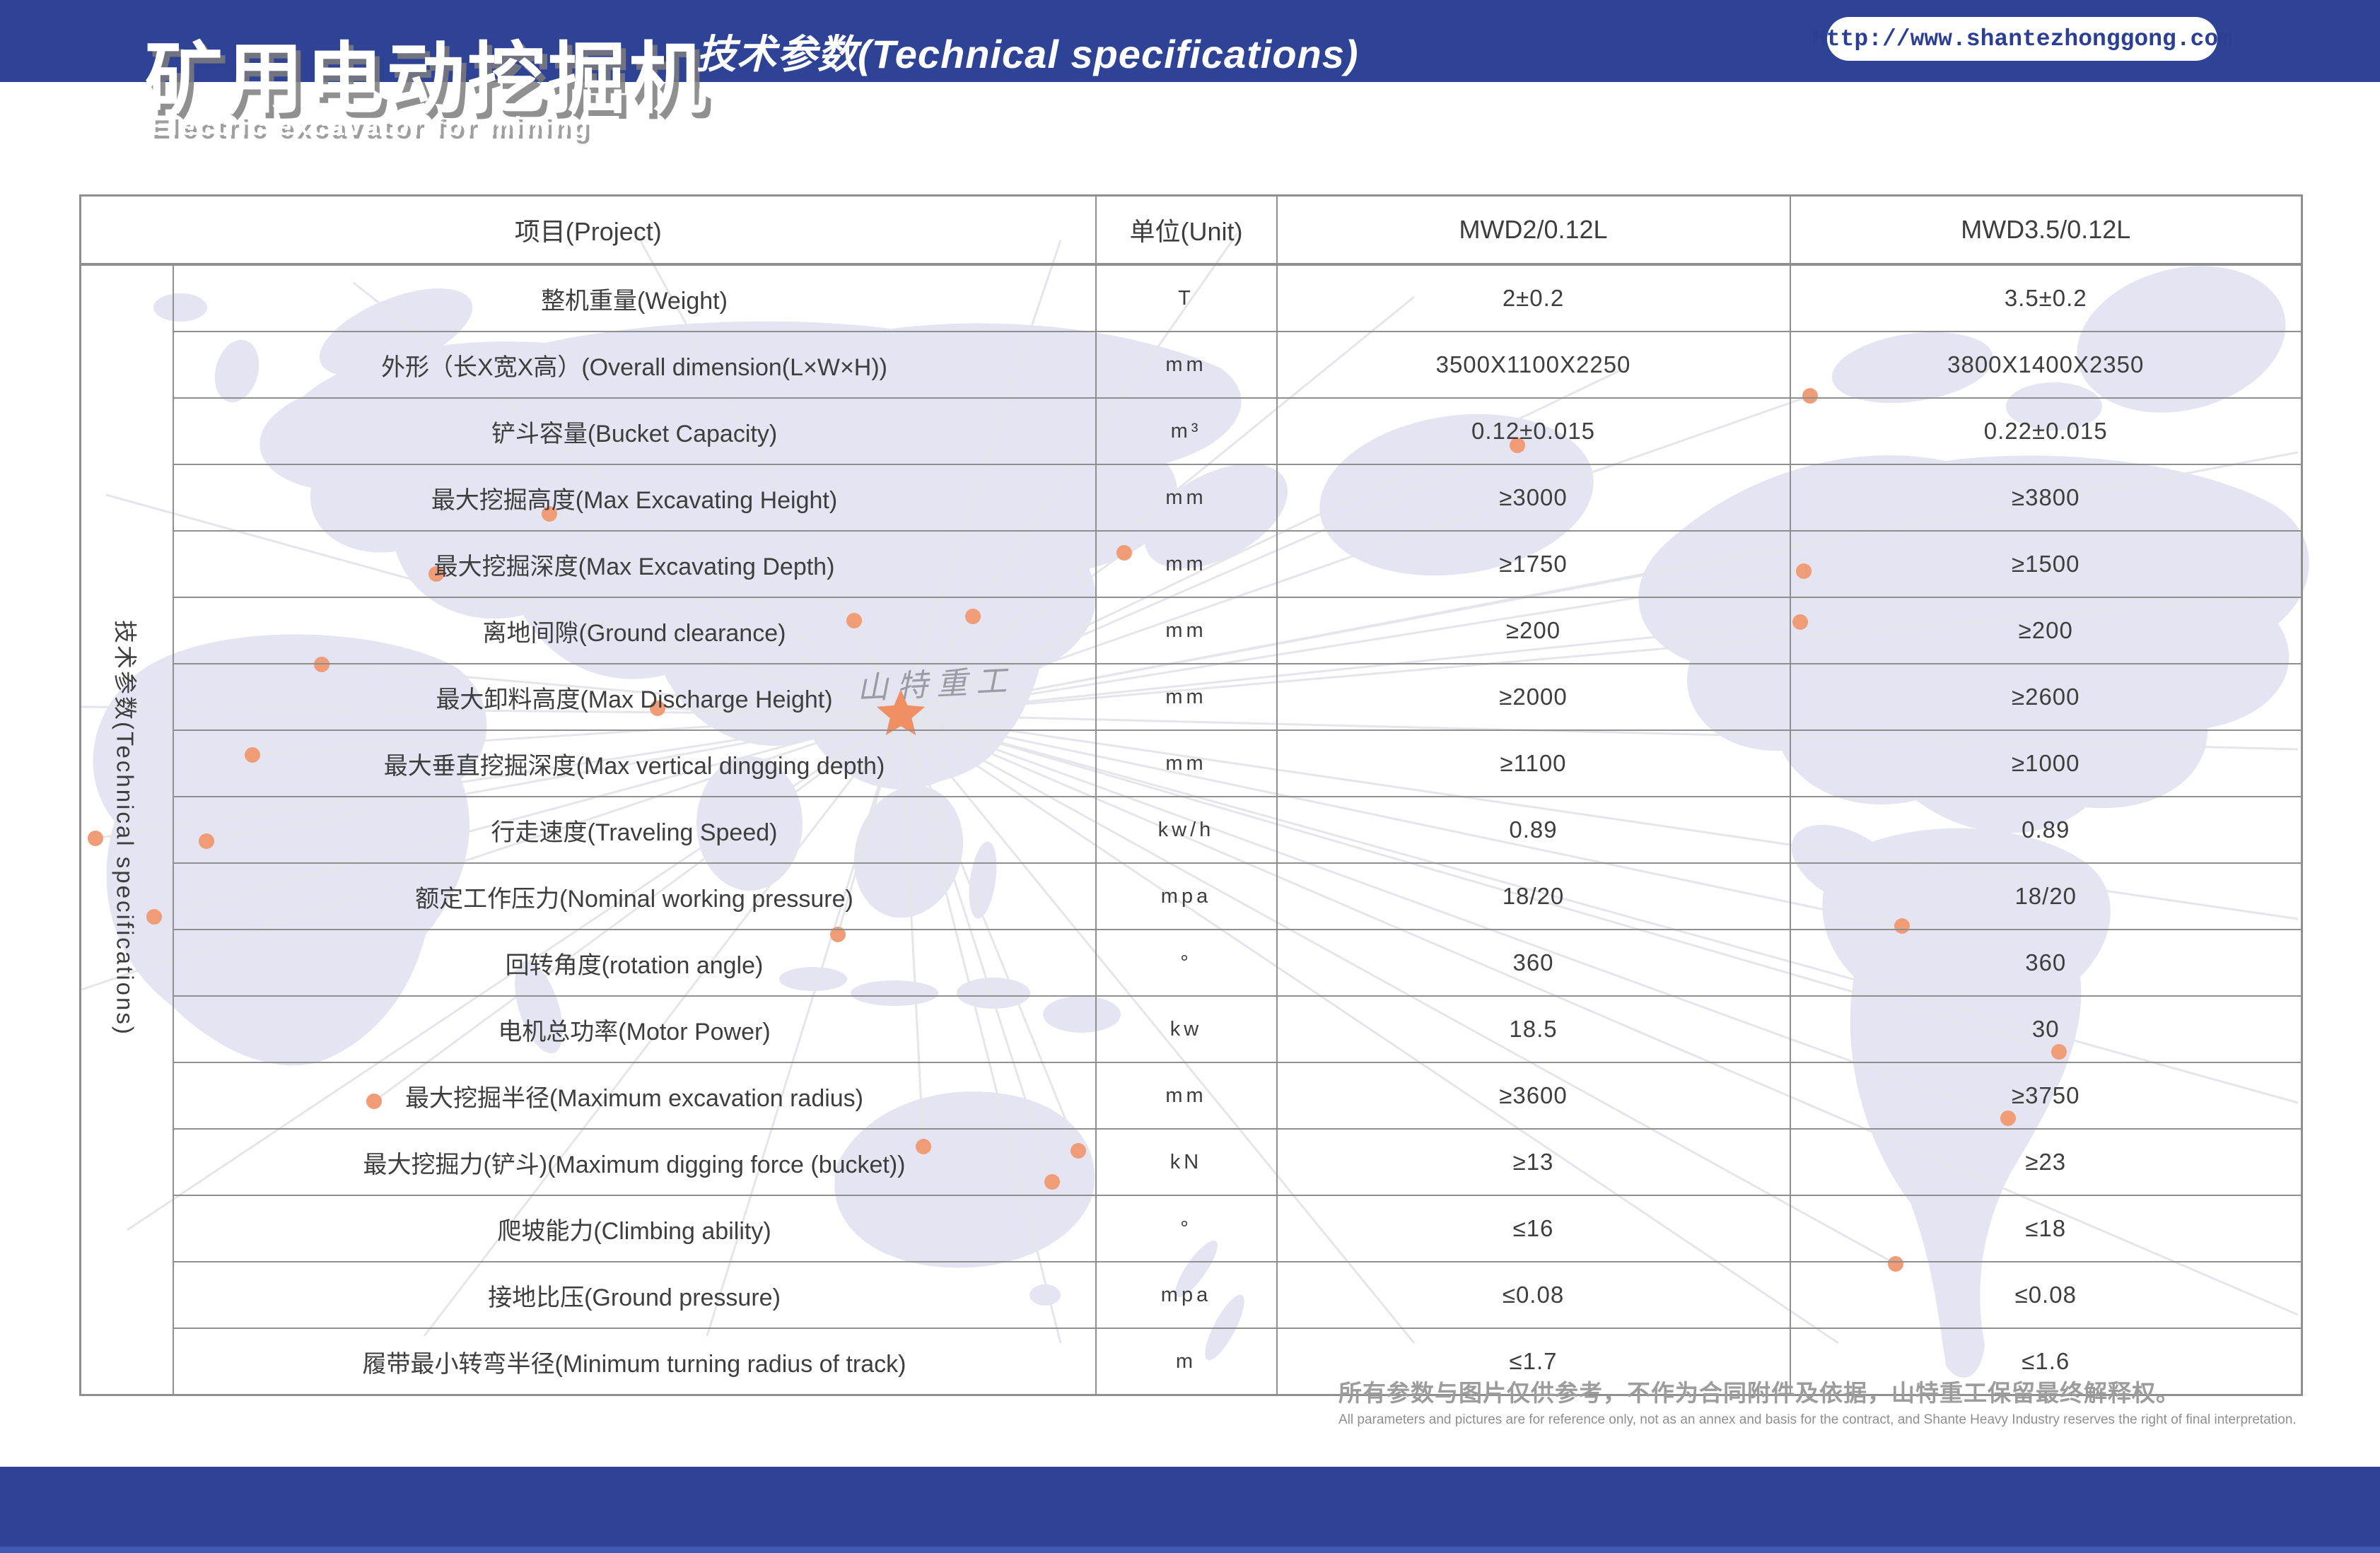  Describe the element at coordinates (2046, 1096) in the screenshot. I see `spec-value-mwd35: ≥3750` at that location.